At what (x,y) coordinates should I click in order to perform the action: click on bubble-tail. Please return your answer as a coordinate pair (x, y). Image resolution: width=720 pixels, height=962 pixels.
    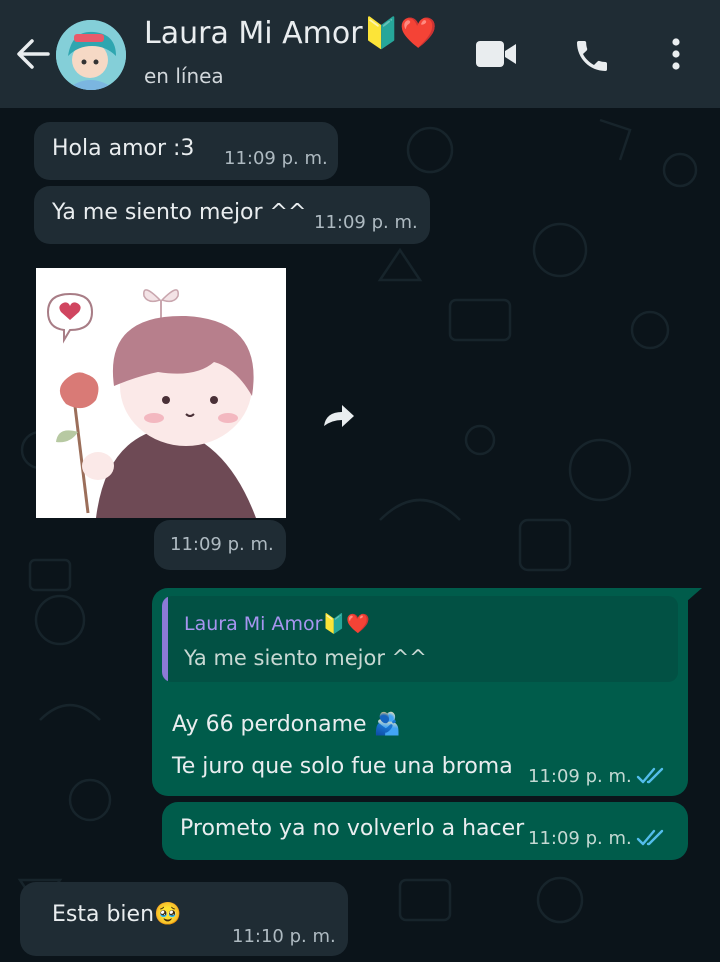
    Looking at the image, I should click on (694, 595).